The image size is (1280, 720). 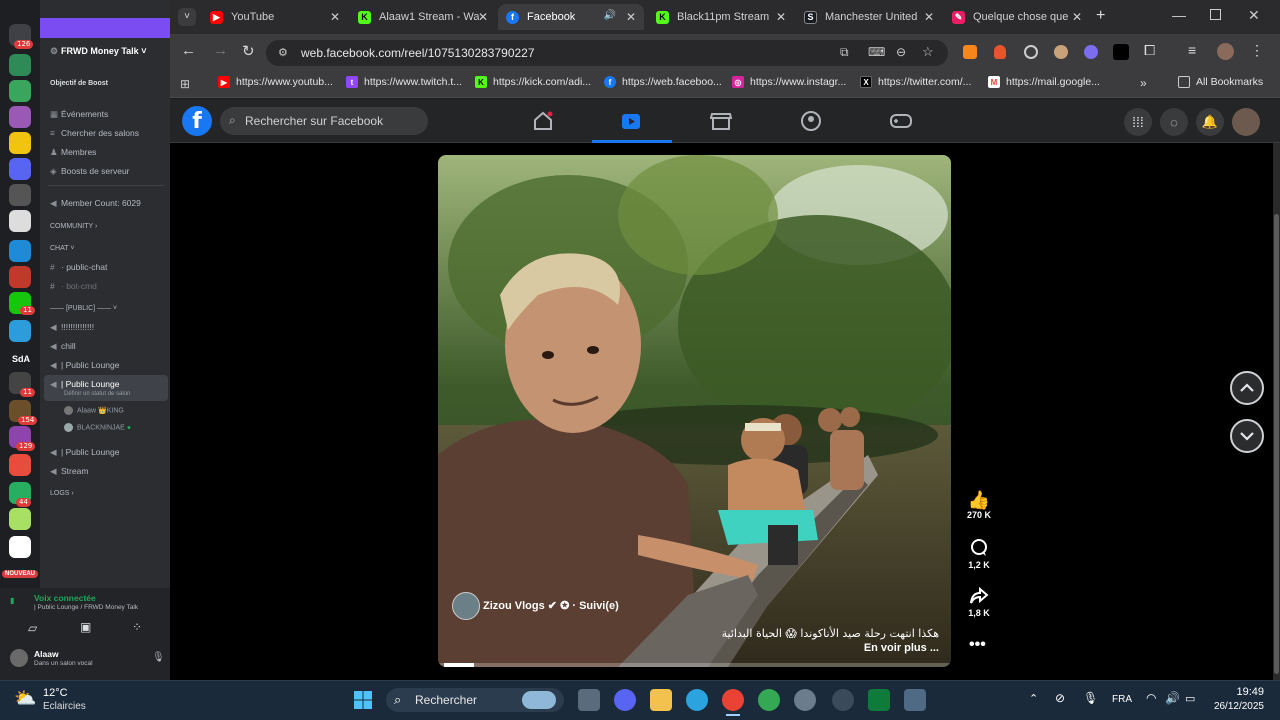 What do you see at coordinates (1060, 698) in the screenshot?
I see `network-off-icon: ⊘` at bounding box center [1060, 698].